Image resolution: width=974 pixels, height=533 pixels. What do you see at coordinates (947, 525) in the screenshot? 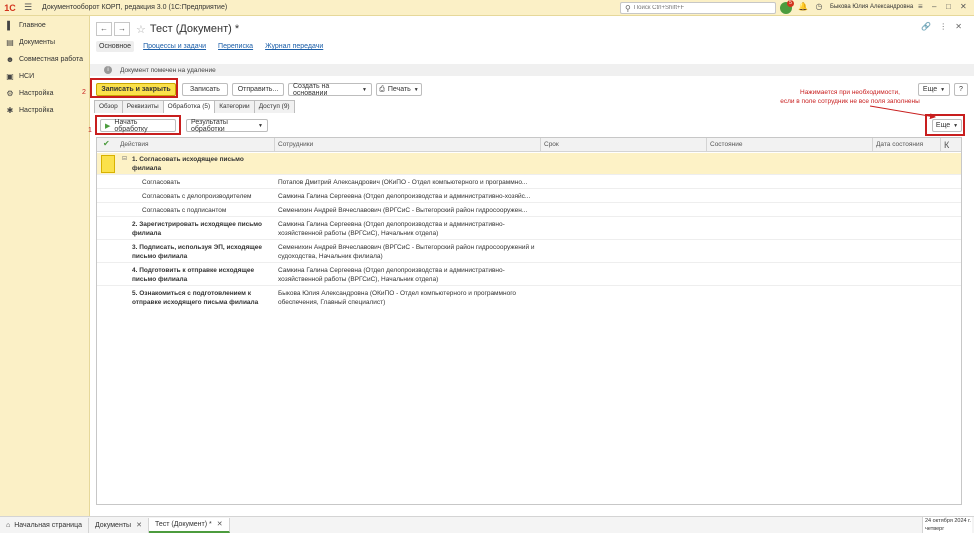
I see `system-clock: 24 октября 2024 г. четверг` at bounding box center [947, 525].